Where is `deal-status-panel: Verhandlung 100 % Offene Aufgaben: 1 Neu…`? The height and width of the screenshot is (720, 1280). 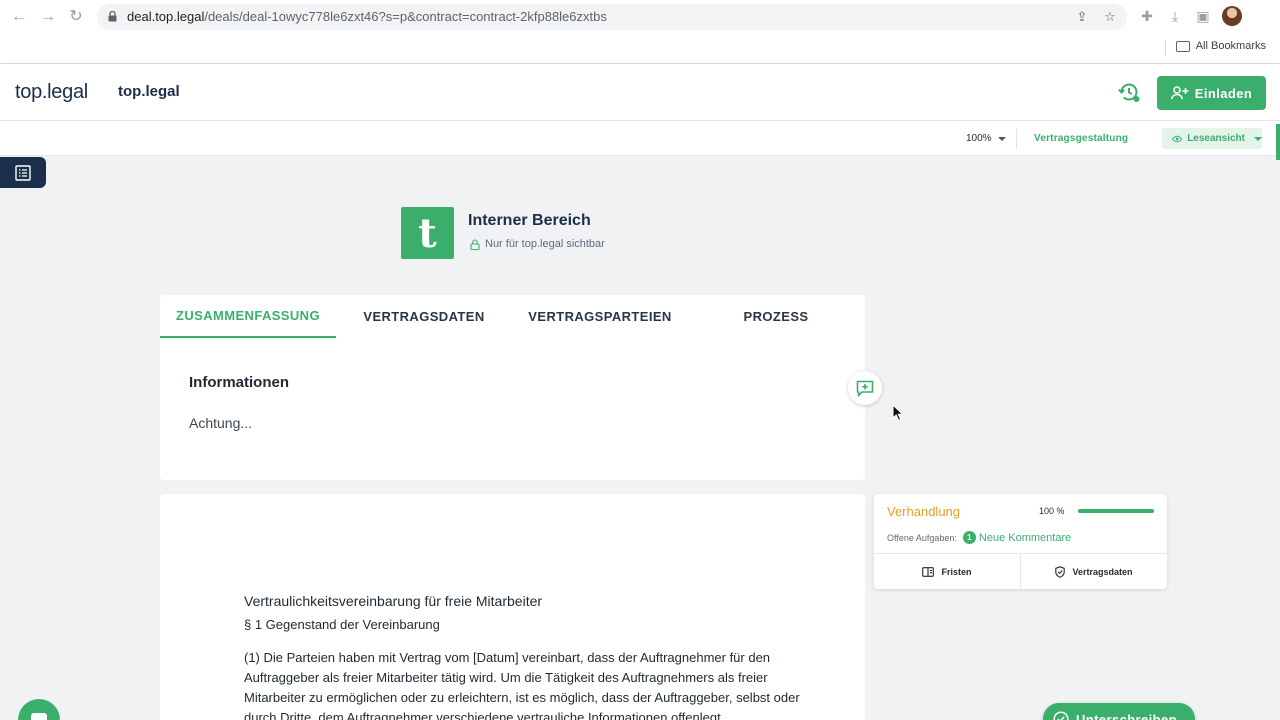 deal-status-panel: Verhandlung 100 % Offene Aufgaben: 1 Neu… is located at coordinates (1020, 541).